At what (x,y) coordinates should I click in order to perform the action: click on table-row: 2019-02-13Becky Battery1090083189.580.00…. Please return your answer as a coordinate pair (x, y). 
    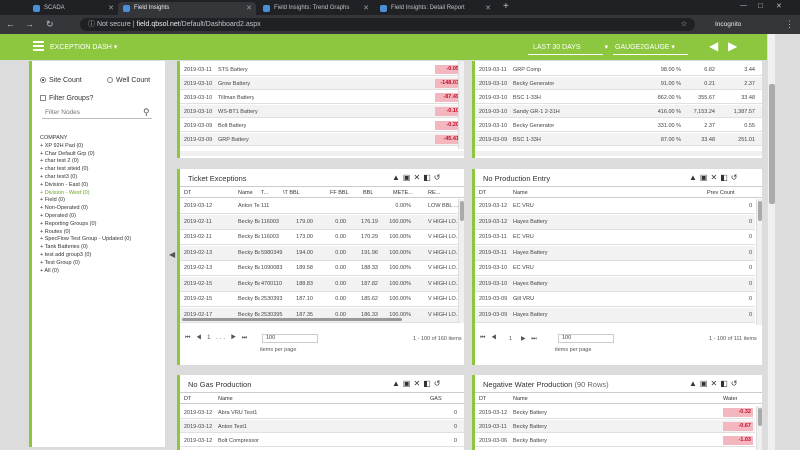
    Looking at the image, I should click on (320, 268).